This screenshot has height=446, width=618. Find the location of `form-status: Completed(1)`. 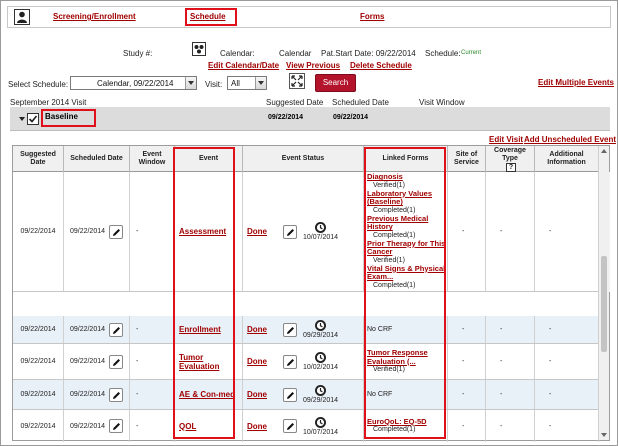

form-status: Completed(1) is located at coordinates (394, 285).